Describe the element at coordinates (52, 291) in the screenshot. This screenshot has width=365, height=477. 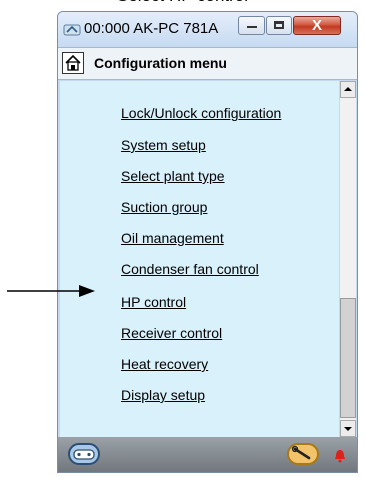
I see `arrow-right-icon` at that location.